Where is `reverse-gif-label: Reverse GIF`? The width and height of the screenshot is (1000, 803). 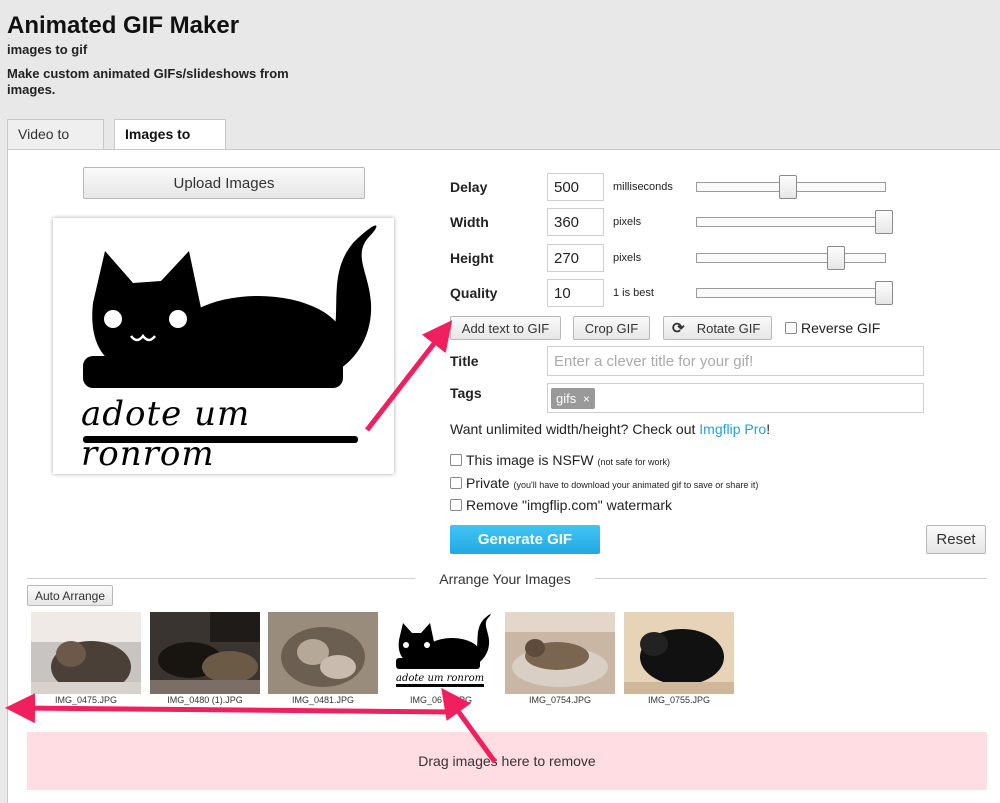
reverse-gif-label: Reverse GIF is located at coordinates (841, 328).